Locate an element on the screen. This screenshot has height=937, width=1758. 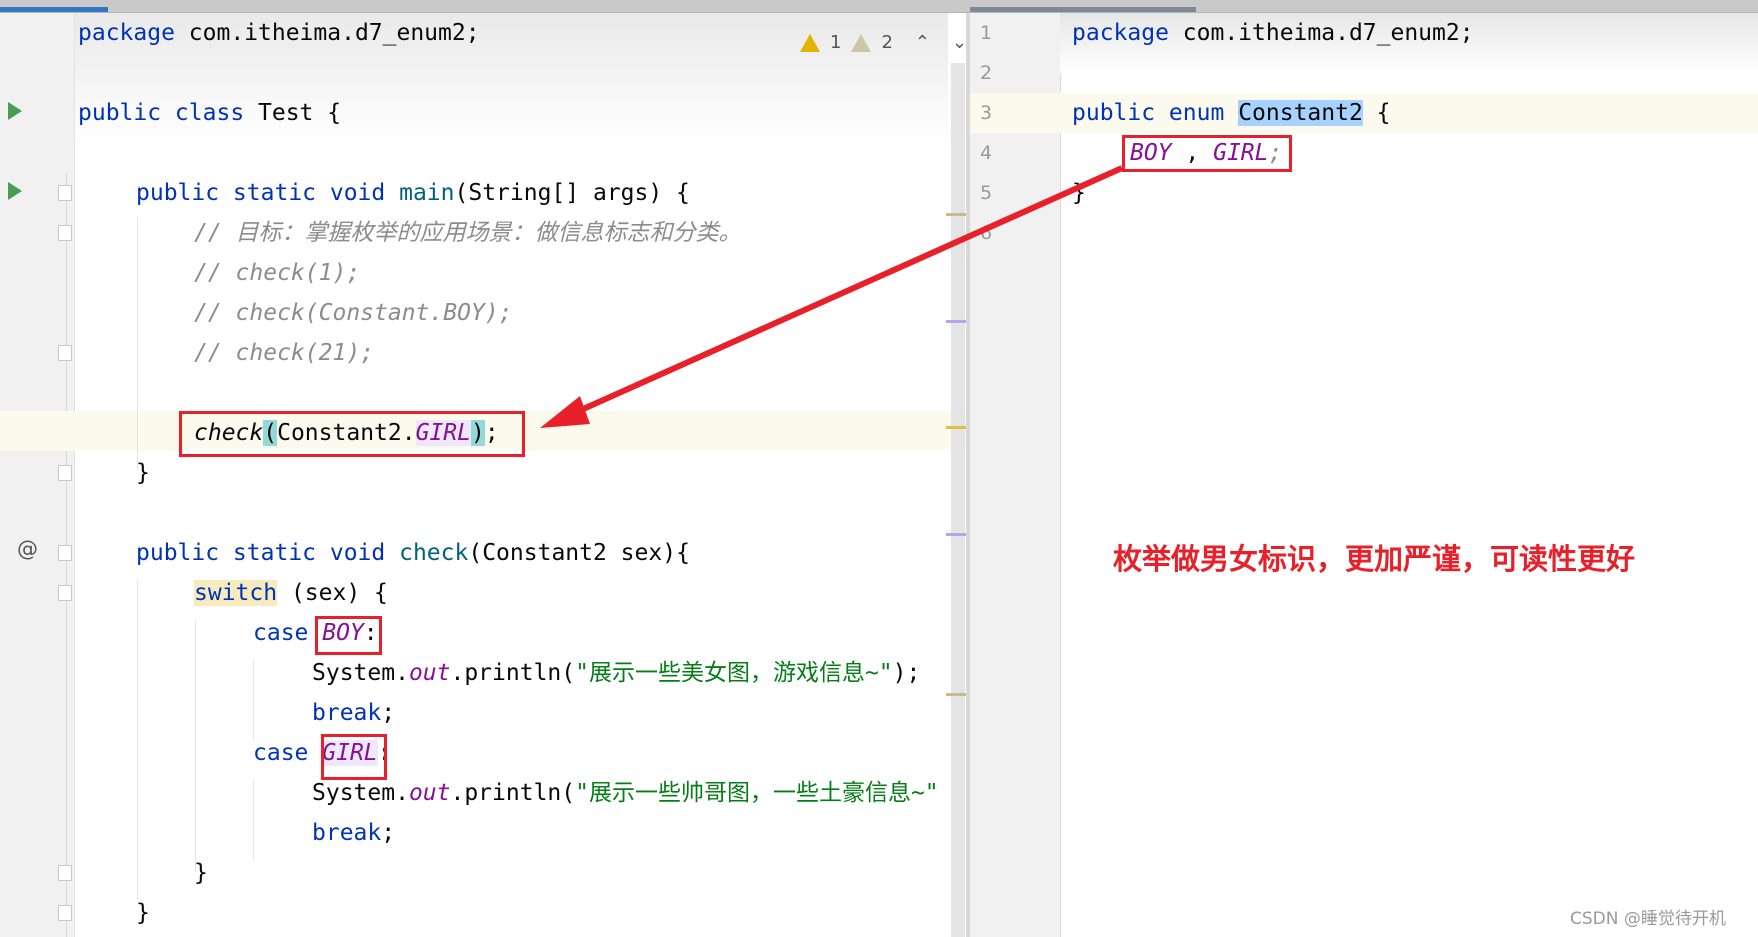
tab-constant2-java-active is located at coordinates (1083, 9).